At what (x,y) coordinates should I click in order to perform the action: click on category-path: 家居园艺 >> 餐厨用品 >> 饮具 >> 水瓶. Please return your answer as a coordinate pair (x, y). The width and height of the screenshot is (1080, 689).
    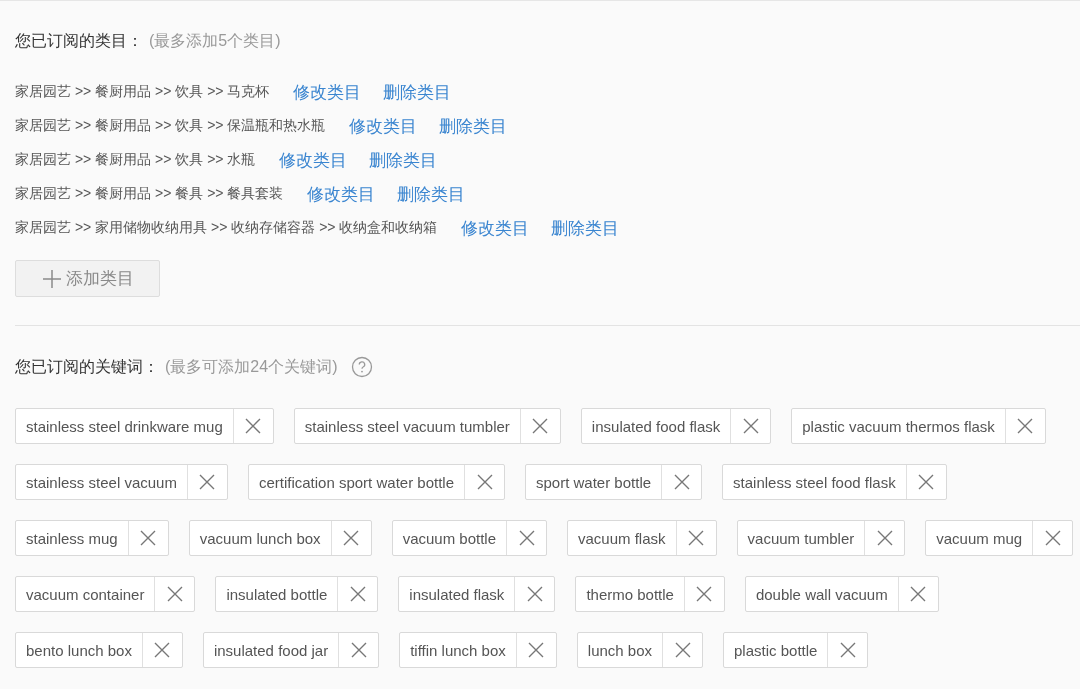
    Looking at the image, I should click on (135, 160).